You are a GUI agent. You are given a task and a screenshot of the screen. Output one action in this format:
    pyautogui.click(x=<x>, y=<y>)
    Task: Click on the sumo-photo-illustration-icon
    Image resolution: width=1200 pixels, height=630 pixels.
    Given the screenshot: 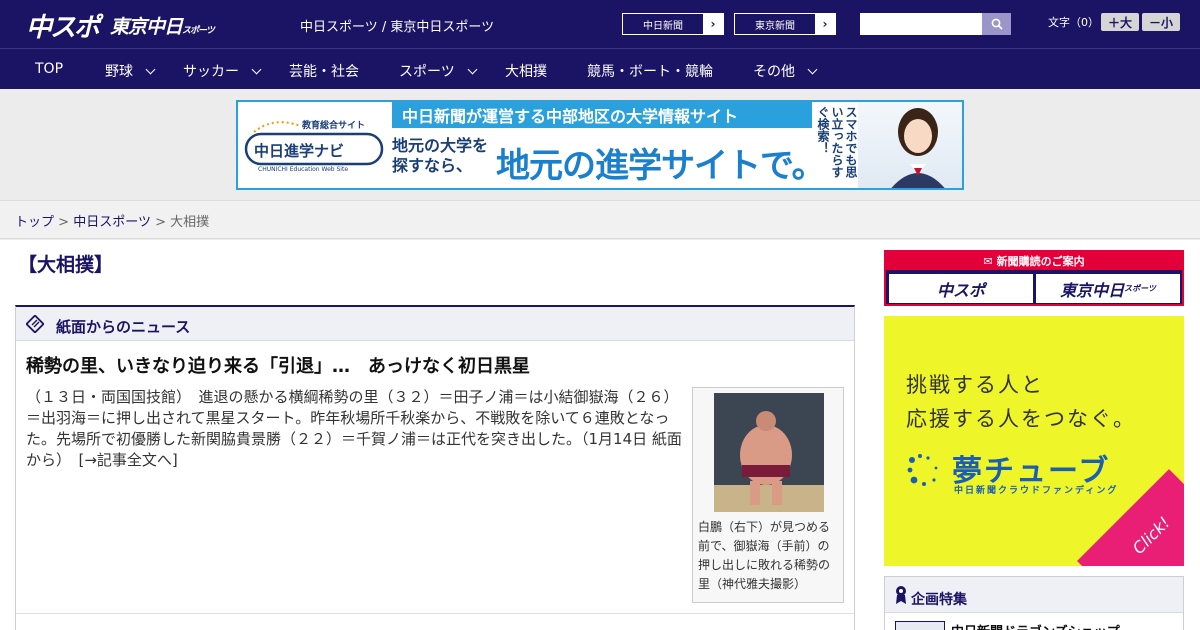 What is the action you would take?
    pyautogui.click(x=769, y=452)
    